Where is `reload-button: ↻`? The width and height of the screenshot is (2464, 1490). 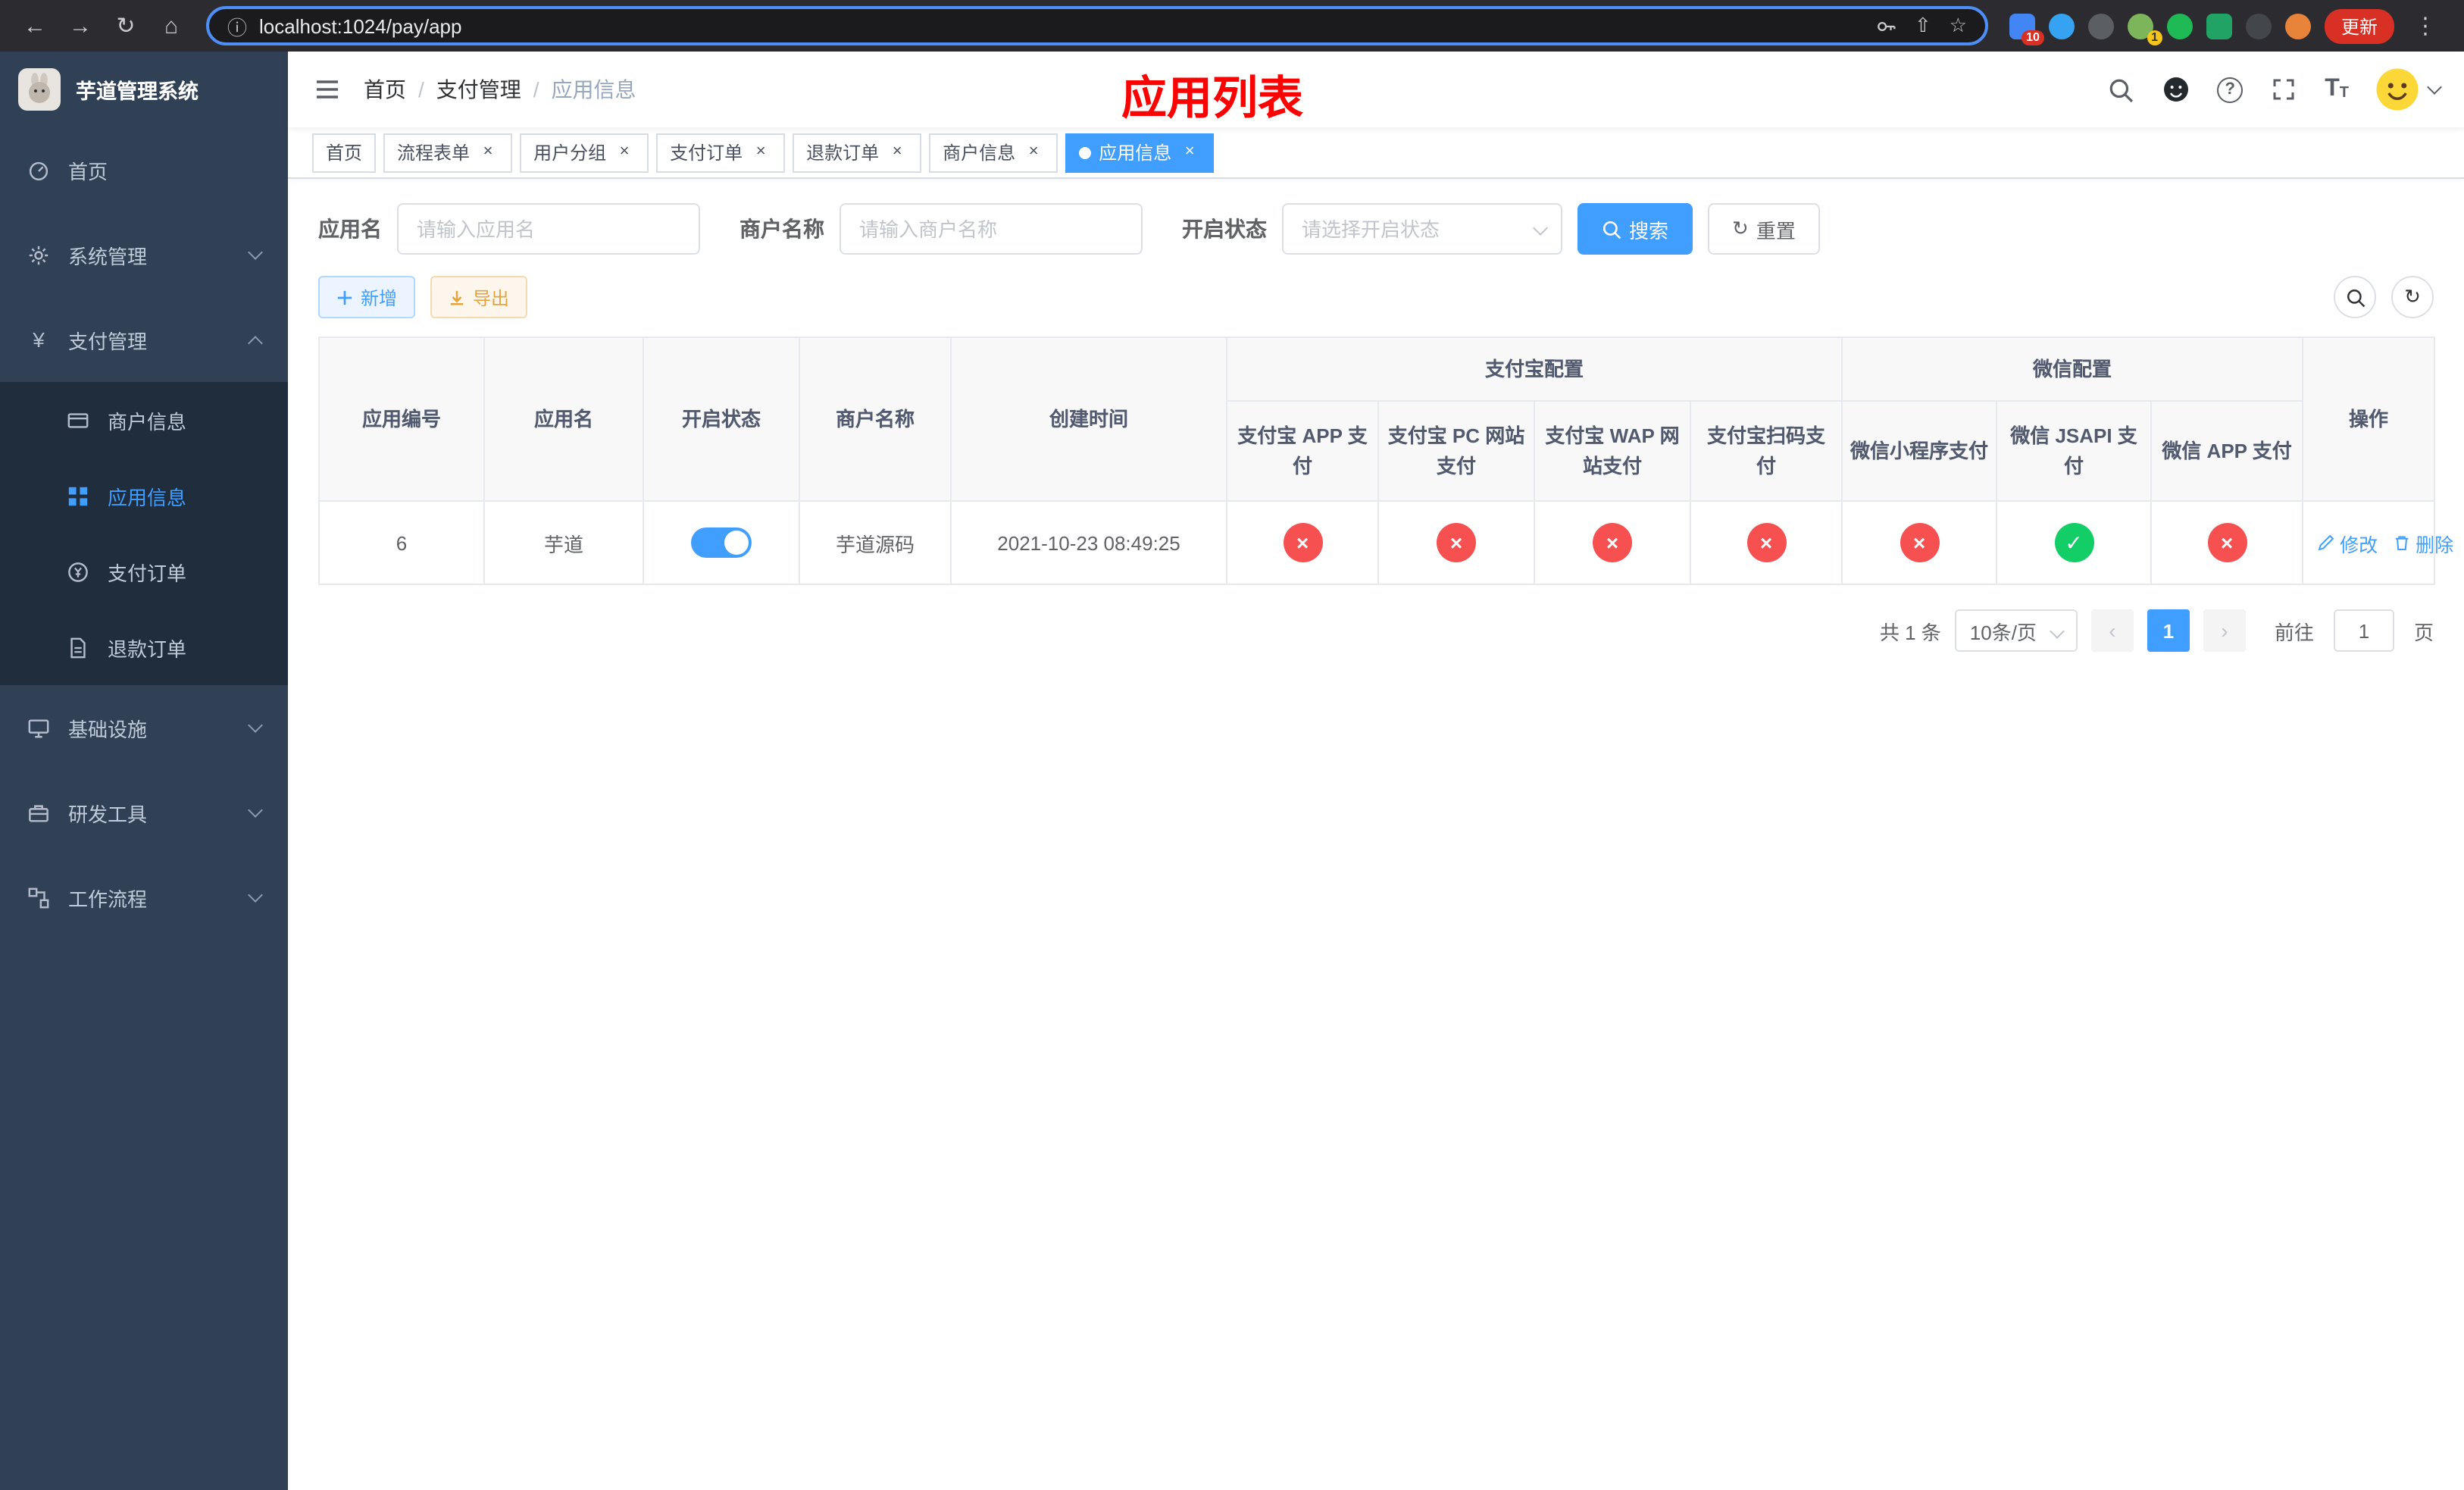
reload-button: ↻ is located at coordinates (125, 26).